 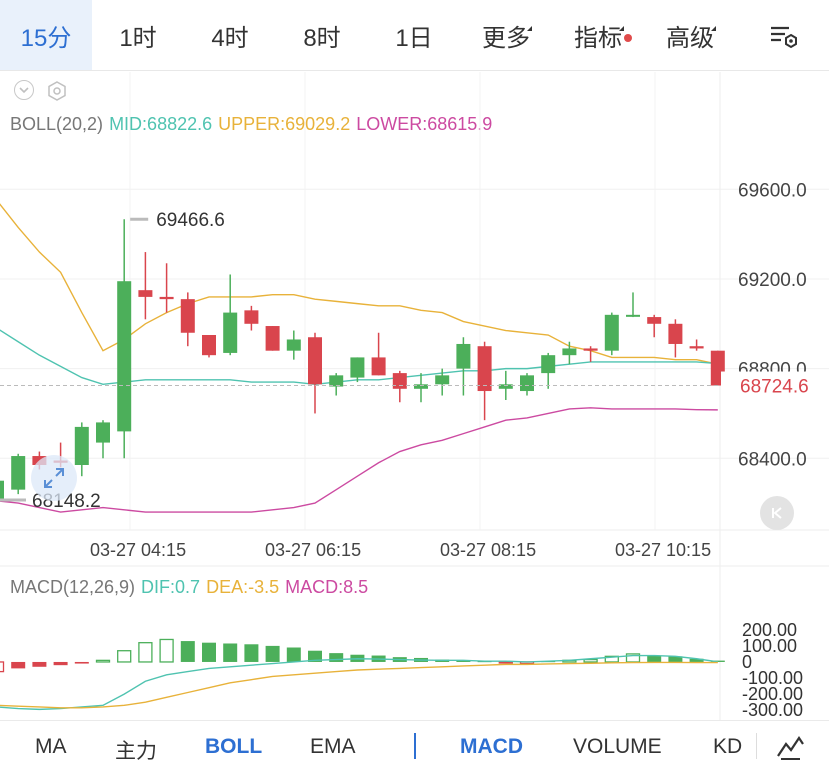 I want to click on tab-macd: MACD, so click(x=491, y=747).